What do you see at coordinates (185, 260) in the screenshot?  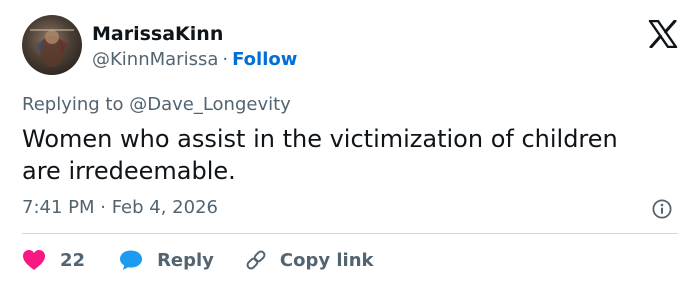 I see `reply-label: Reply` at bounding box center [185, 260].